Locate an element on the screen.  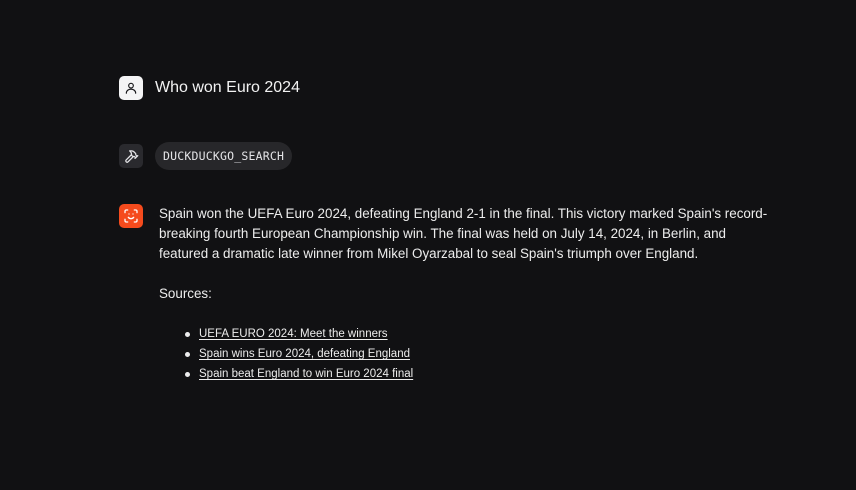
tool-call: DUCKDUCKGO_SEARCH is located at coordinates (206, 156).